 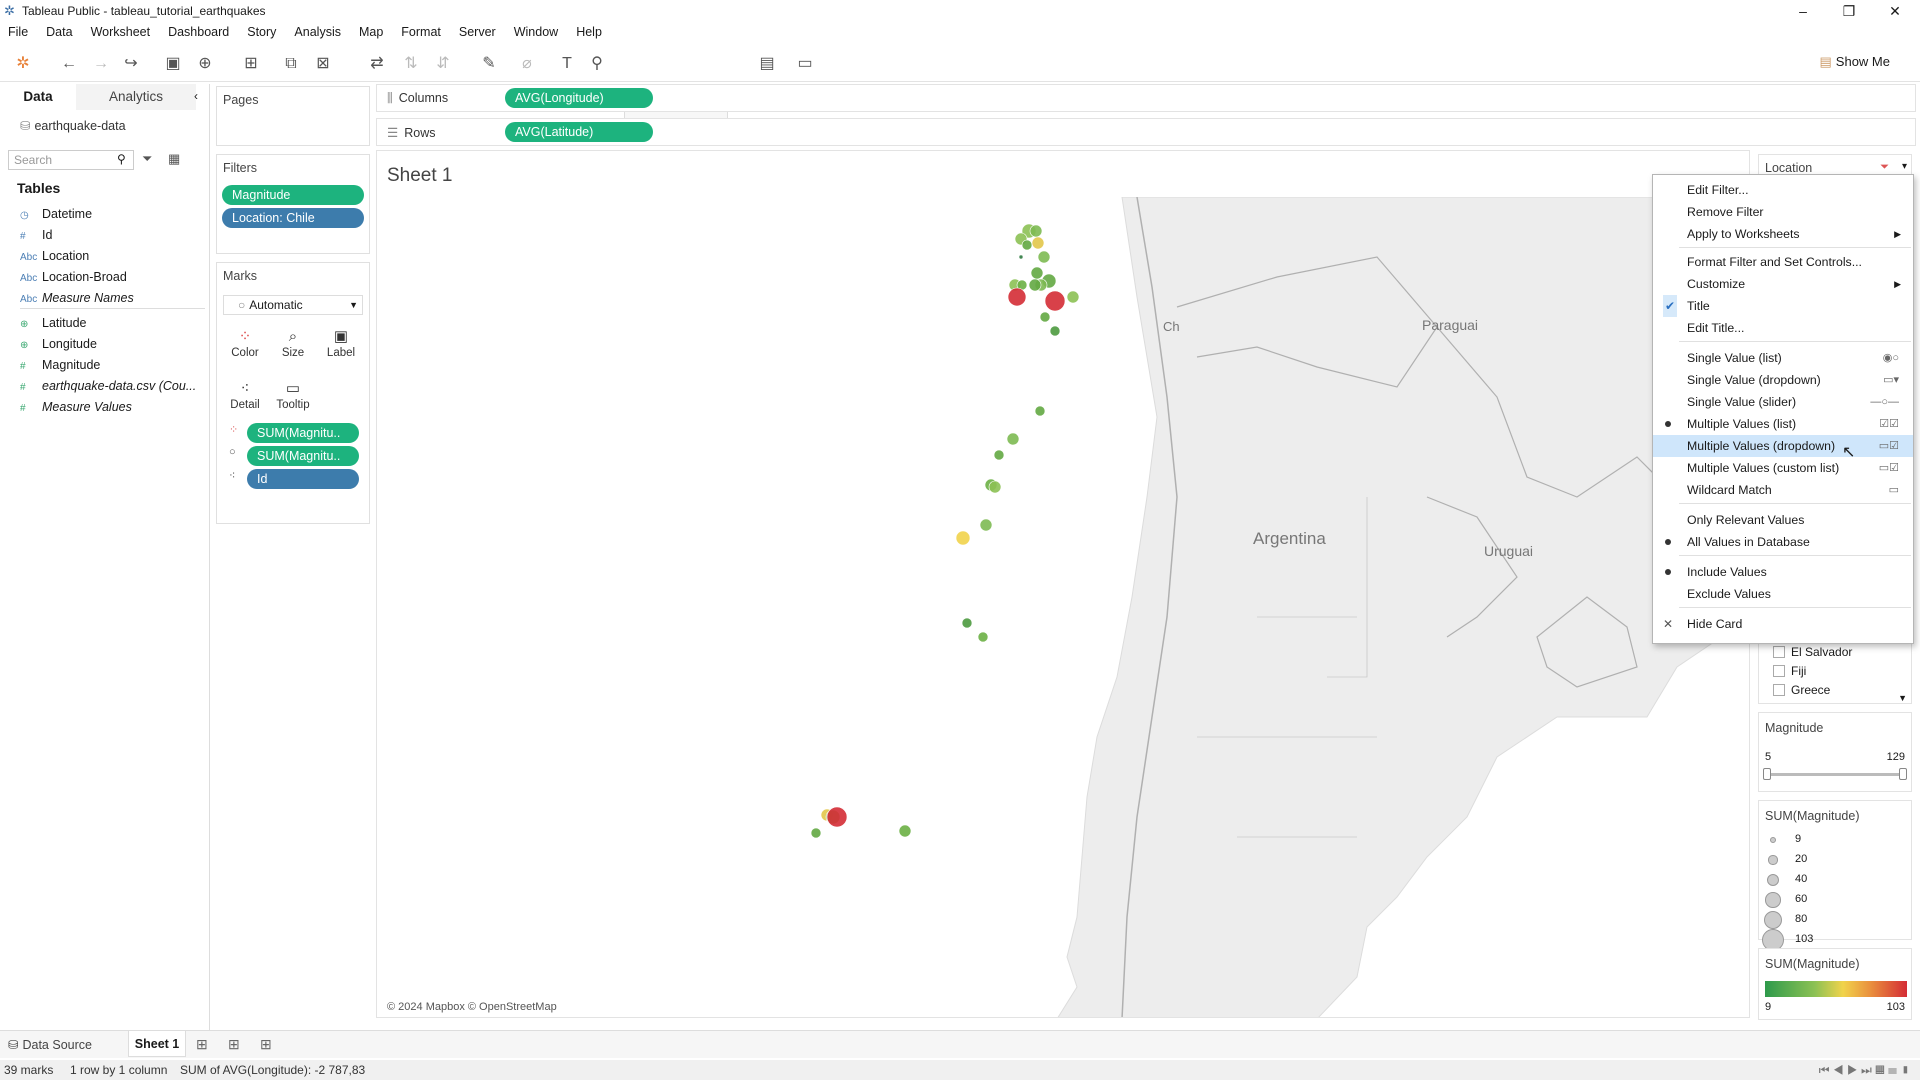 What do you see at coordinates (291, 64) in the screenshot?
I see `duplicate-sheet-icon: ⧉` at bounding box center [291, 64].